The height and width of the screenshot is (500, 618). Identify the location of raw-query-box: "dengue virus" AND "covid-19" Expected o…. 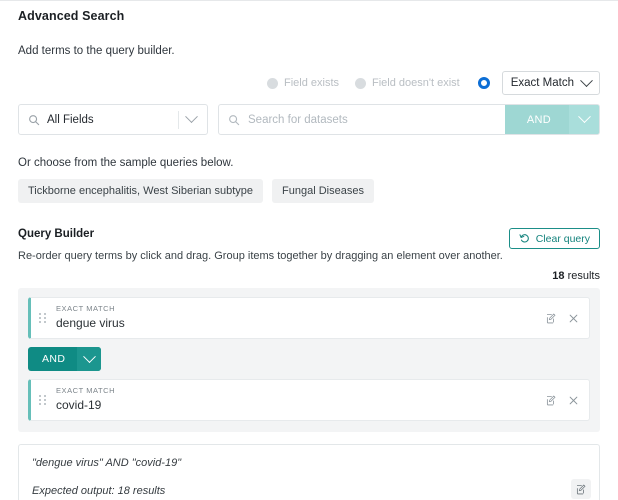
(309, 472).